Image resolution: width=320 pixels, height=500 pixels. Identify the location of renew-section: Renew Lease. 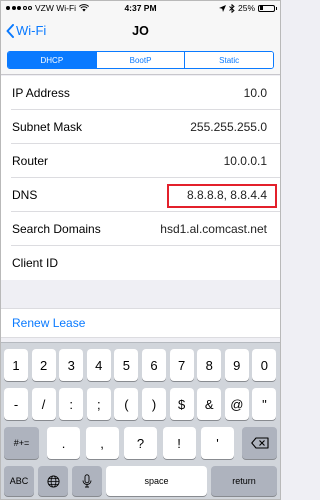
(140, 323).